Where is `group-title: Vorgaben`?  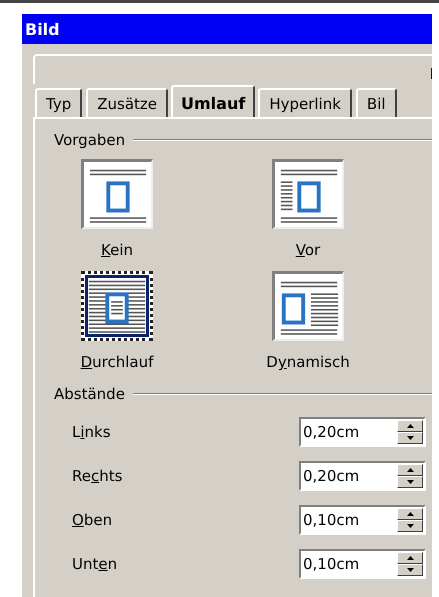
group-title: Vorgaben is located at coordinates (90, 140).